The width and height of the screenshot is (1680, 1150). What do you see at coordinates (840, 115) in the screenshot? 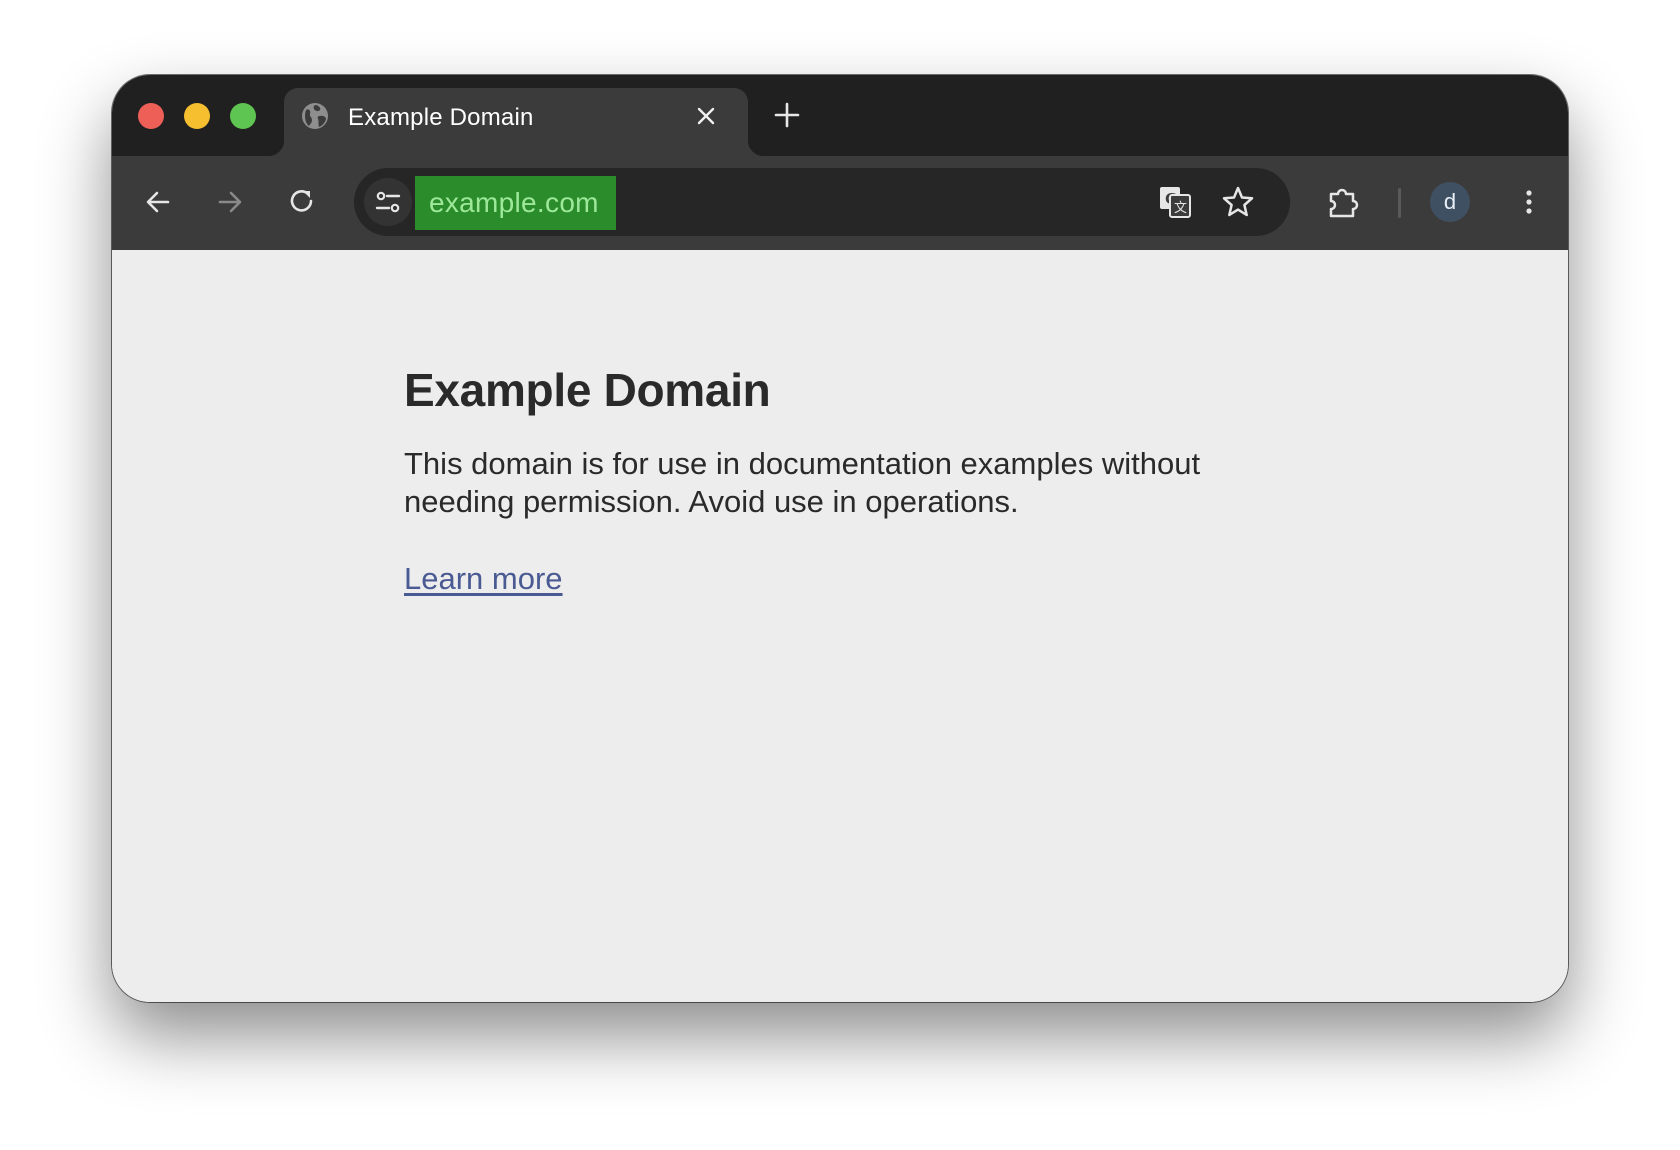
I see `title-bar: Example Domain` at bounding box center [840, 115].